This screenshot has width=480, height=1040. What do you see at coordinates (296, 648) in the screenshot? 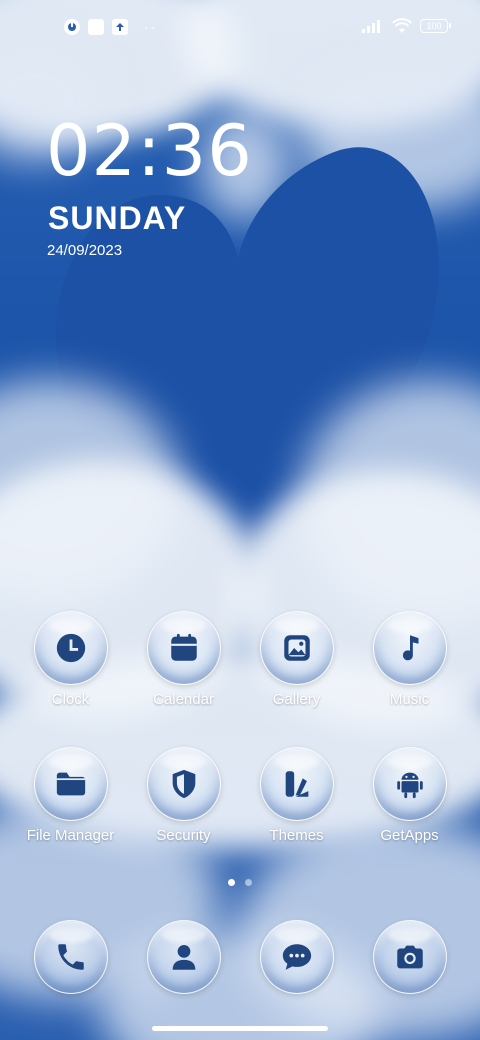
I see `gallery-icon` at bounding box center [296, 648].